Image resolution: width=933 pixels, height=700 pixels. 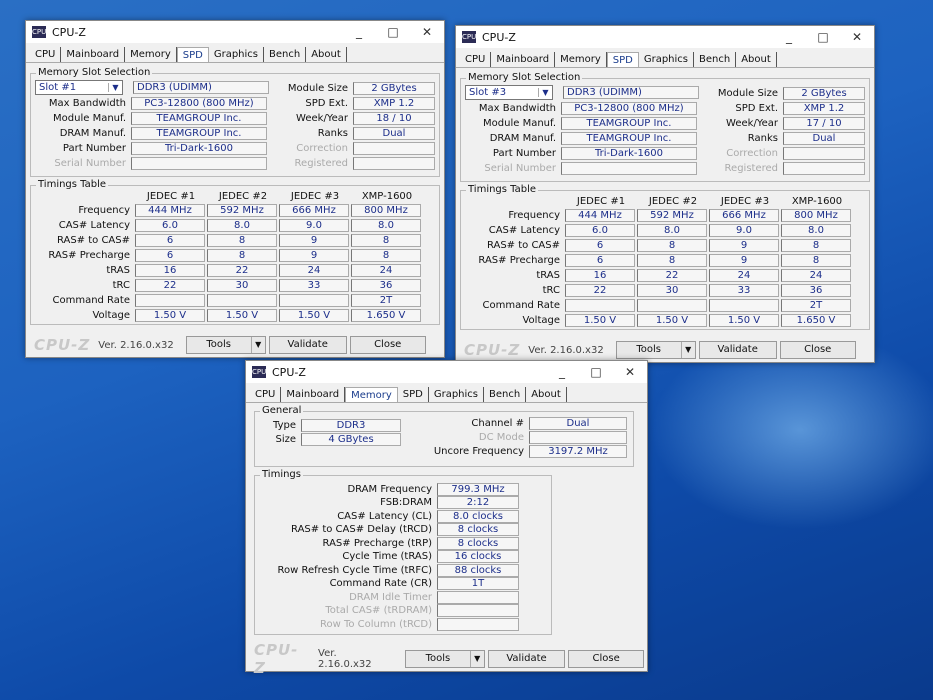 I want to click on slot-select: Slot #3 ▼, so click(x=509, y=92).